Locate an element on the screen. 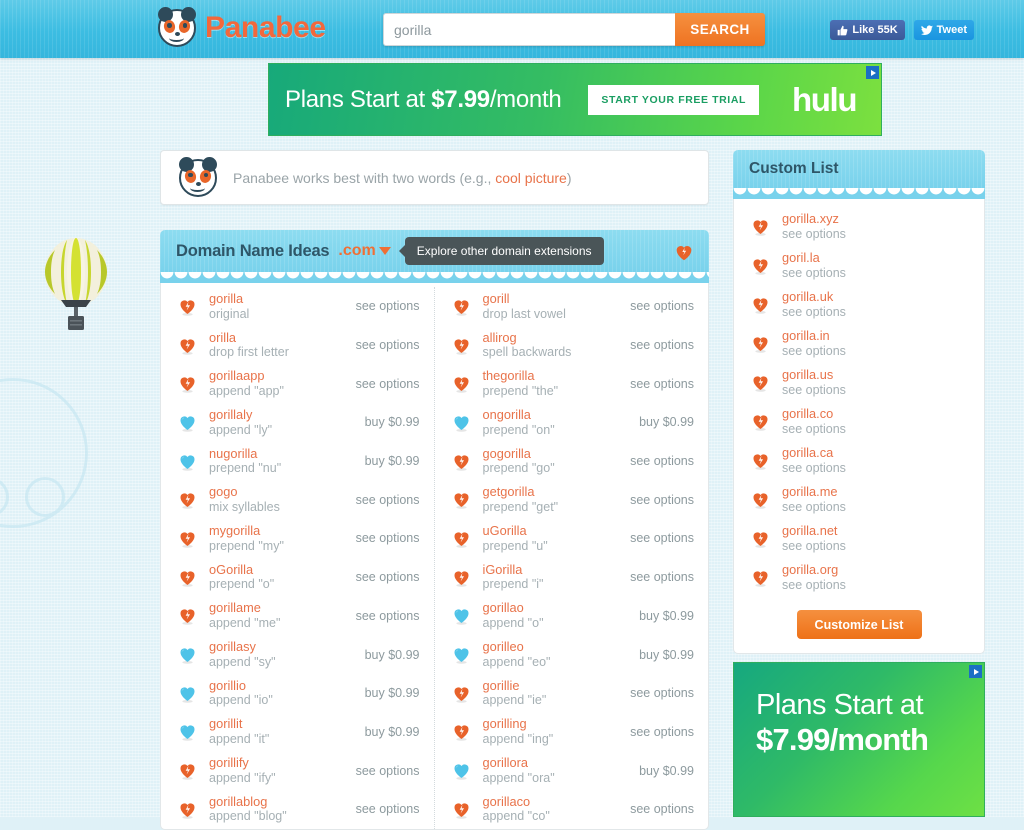 This screenshot has height=830, width=1024. domain-name: orilla is located at coordinates (277, 338).